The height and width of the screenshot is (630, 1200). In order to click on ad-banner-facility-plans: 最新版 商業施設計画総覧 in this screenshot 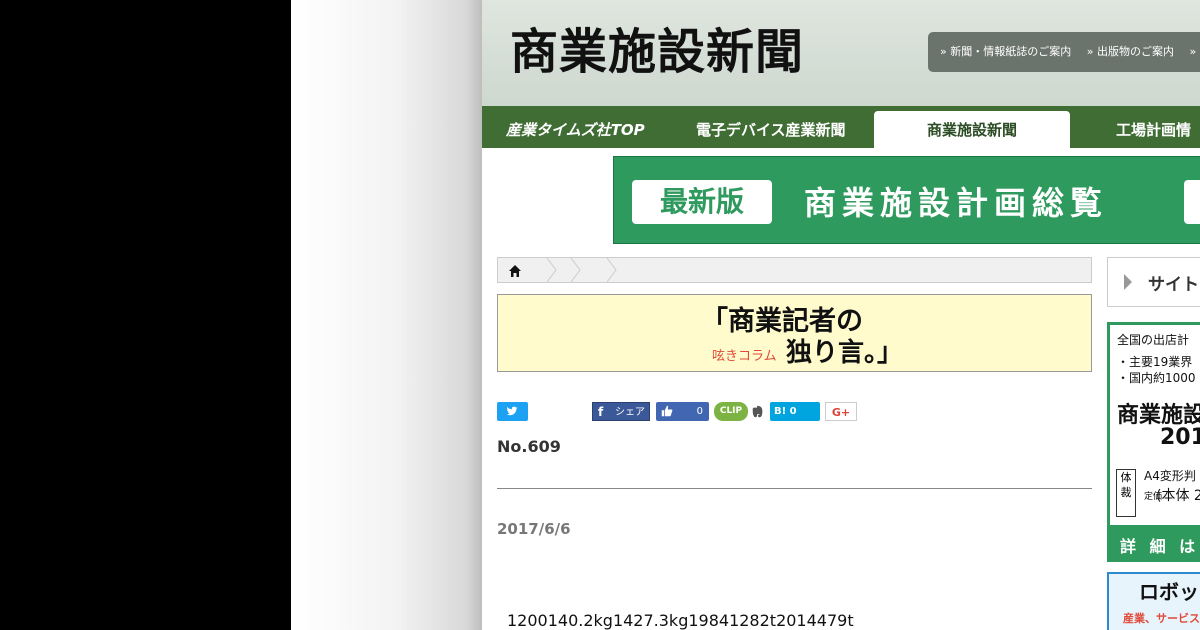, I will do `click(906, 200)`.